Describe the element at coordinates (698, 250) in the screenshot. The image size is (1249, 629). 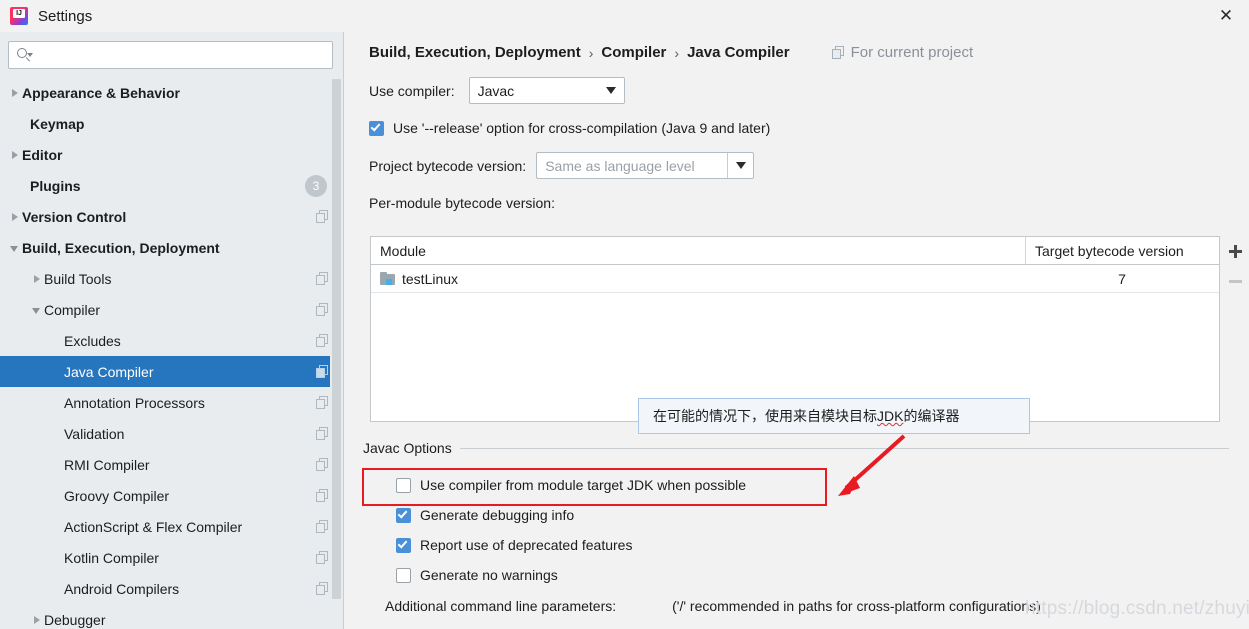
I see `table-column-module: Module` at that location.